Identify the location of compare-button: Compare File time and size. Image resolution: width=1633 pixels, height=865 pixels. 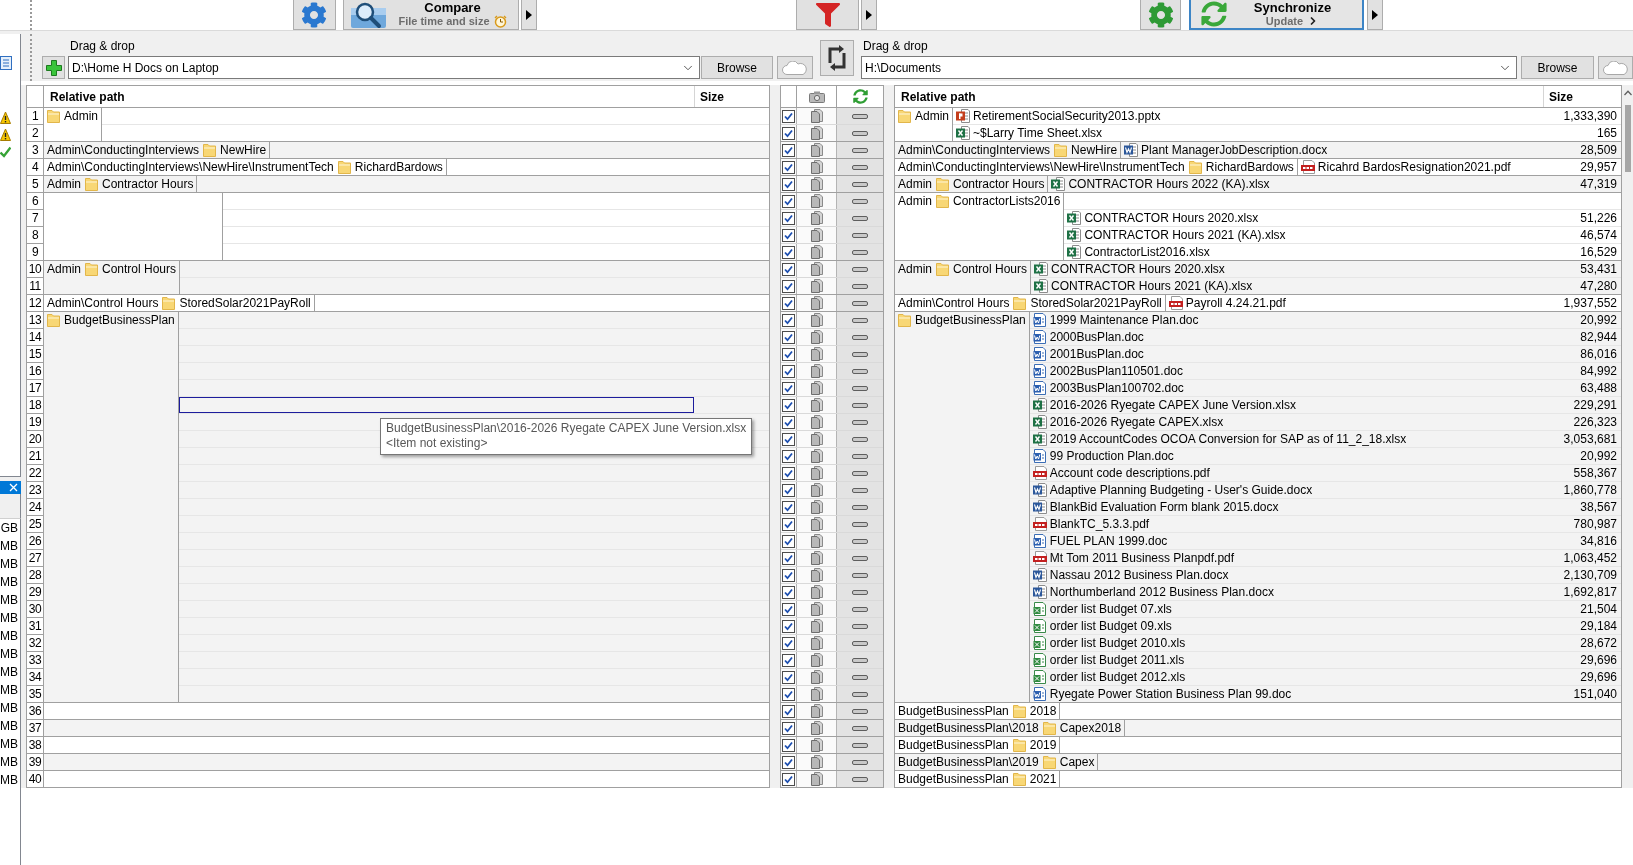
(430, 15).